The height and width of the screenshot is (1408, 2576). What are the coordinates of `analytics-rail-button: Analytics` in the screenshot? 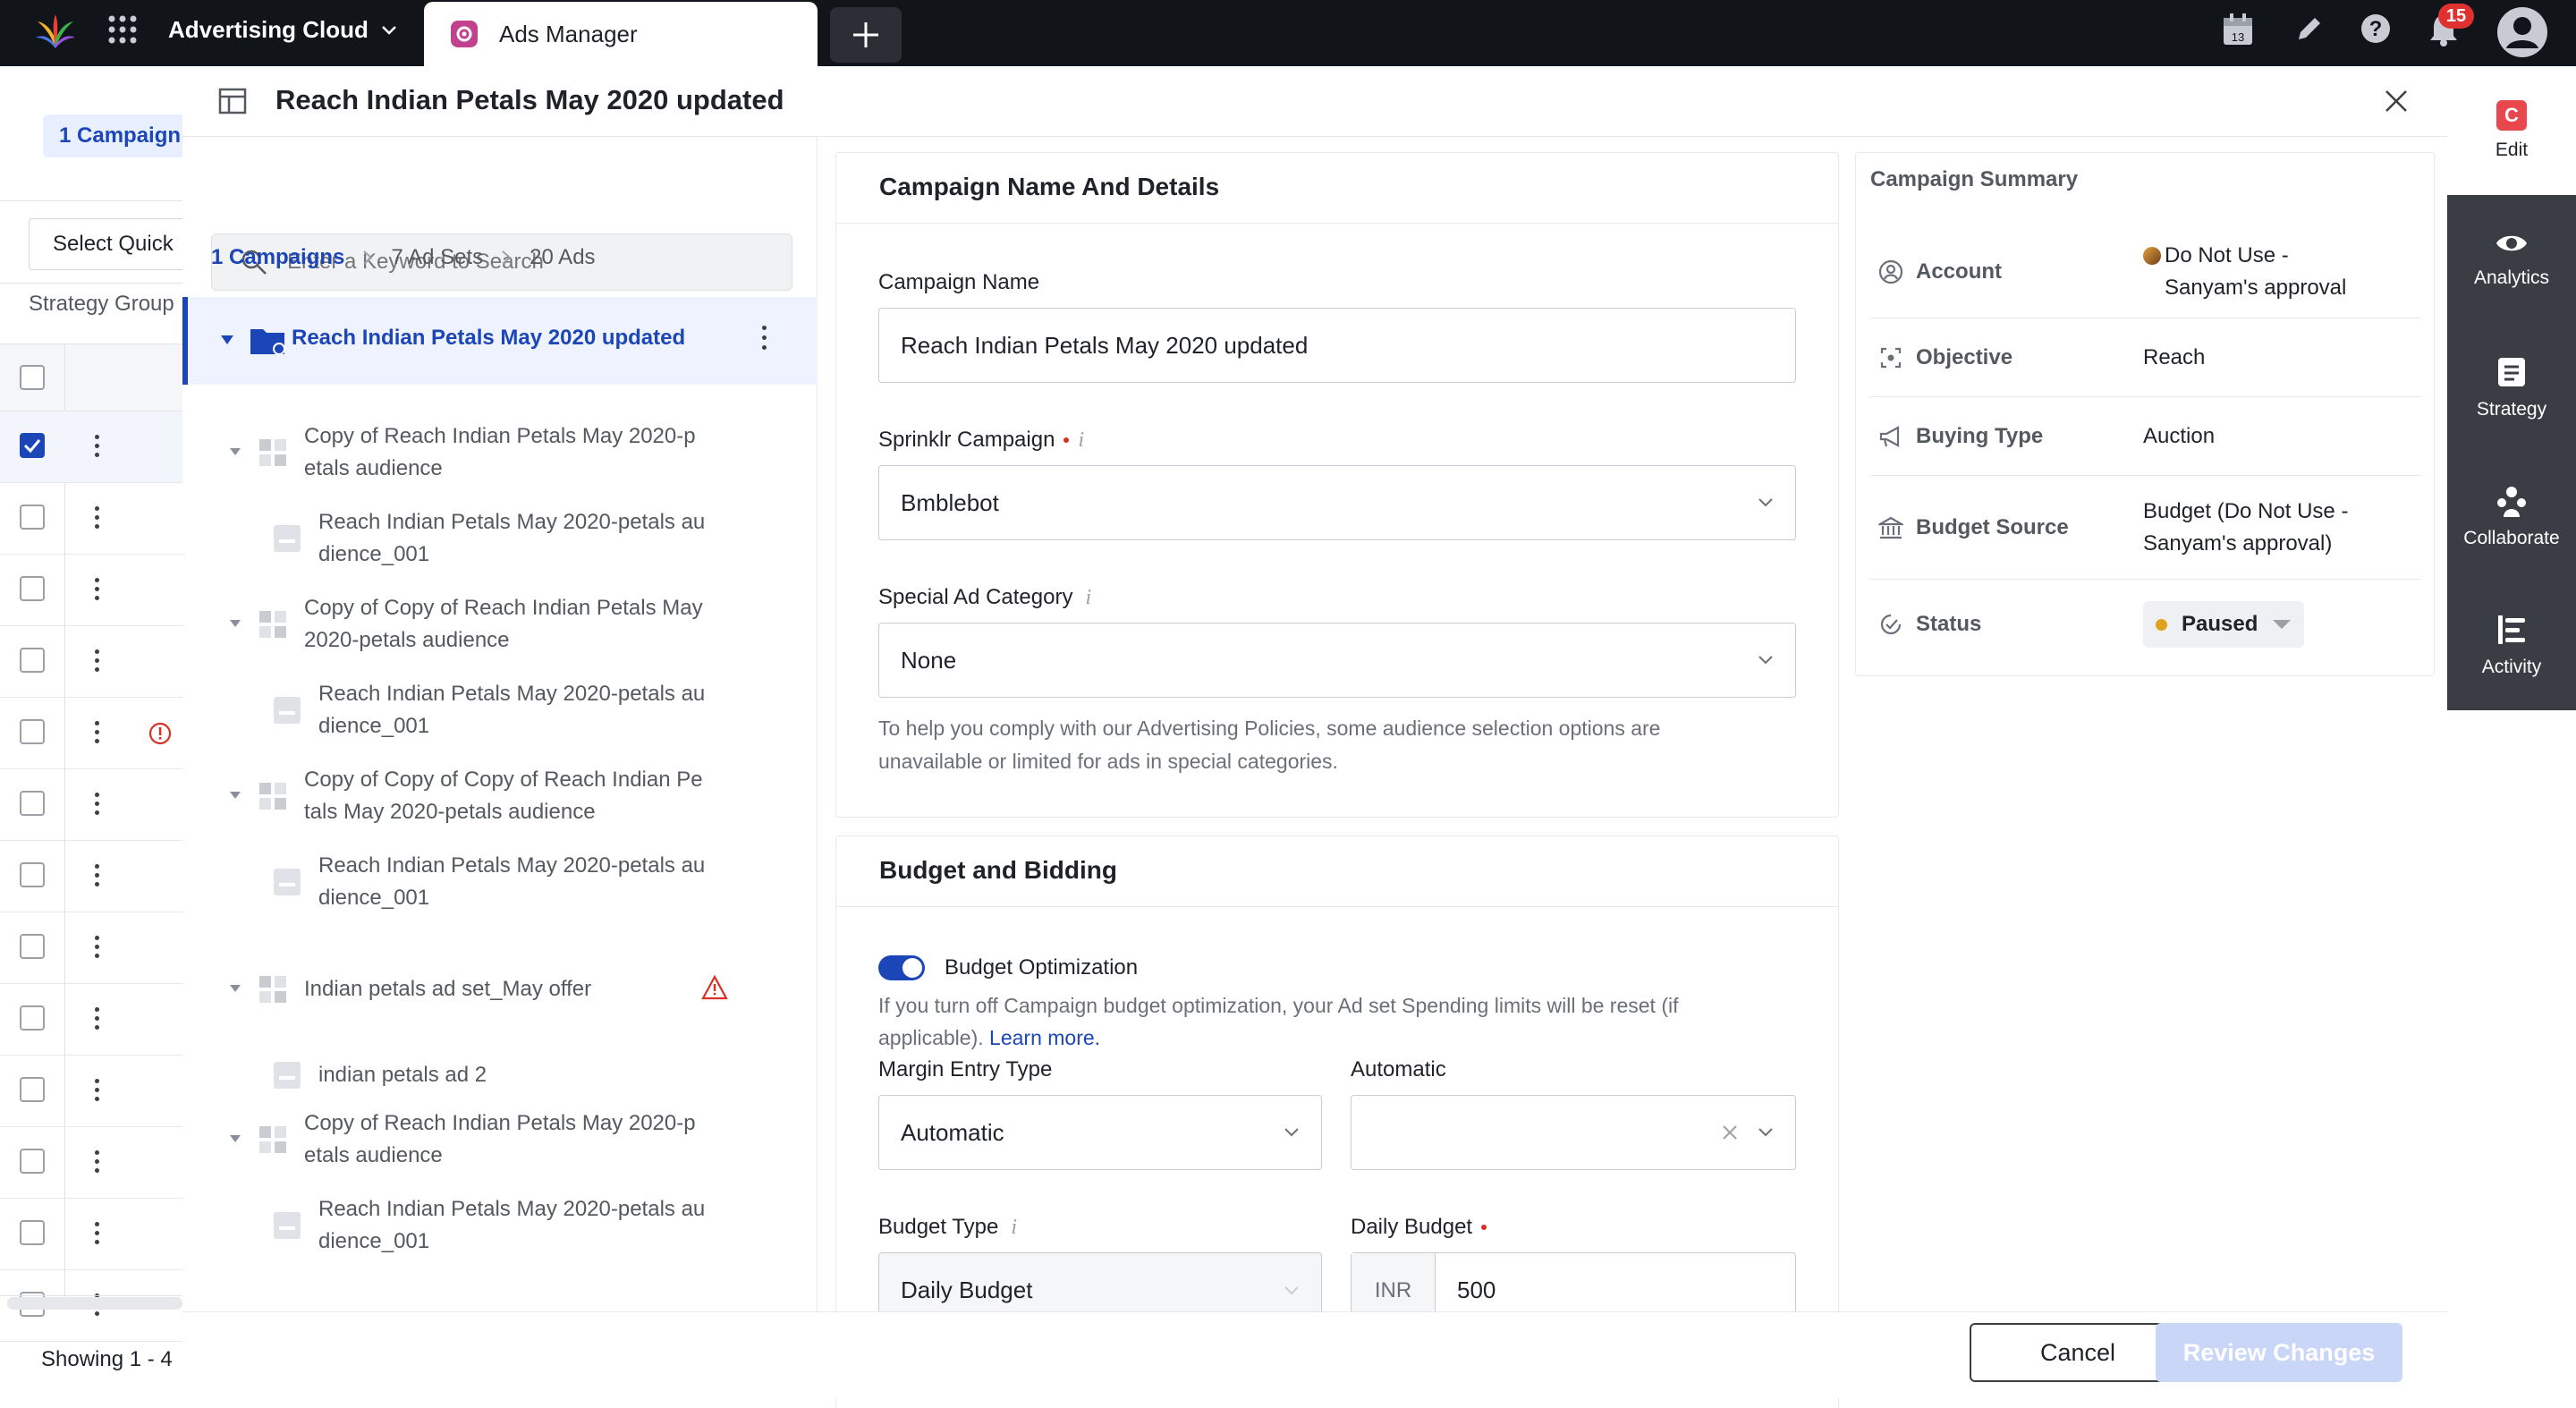 It's located at (2511, 259).